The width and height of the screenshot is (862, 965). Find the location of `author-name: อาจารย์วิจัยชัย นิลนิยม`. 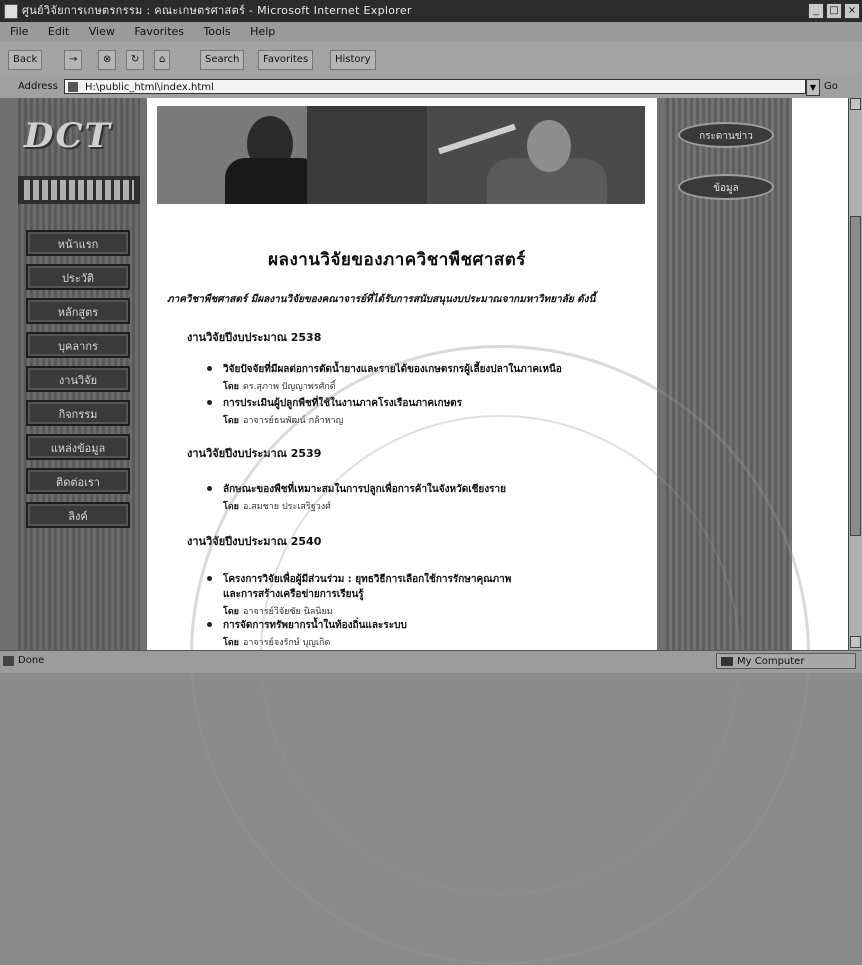

author-name: อาจารย์วิจัยชัย นิลนิยม is located at coordinates (287, 612).